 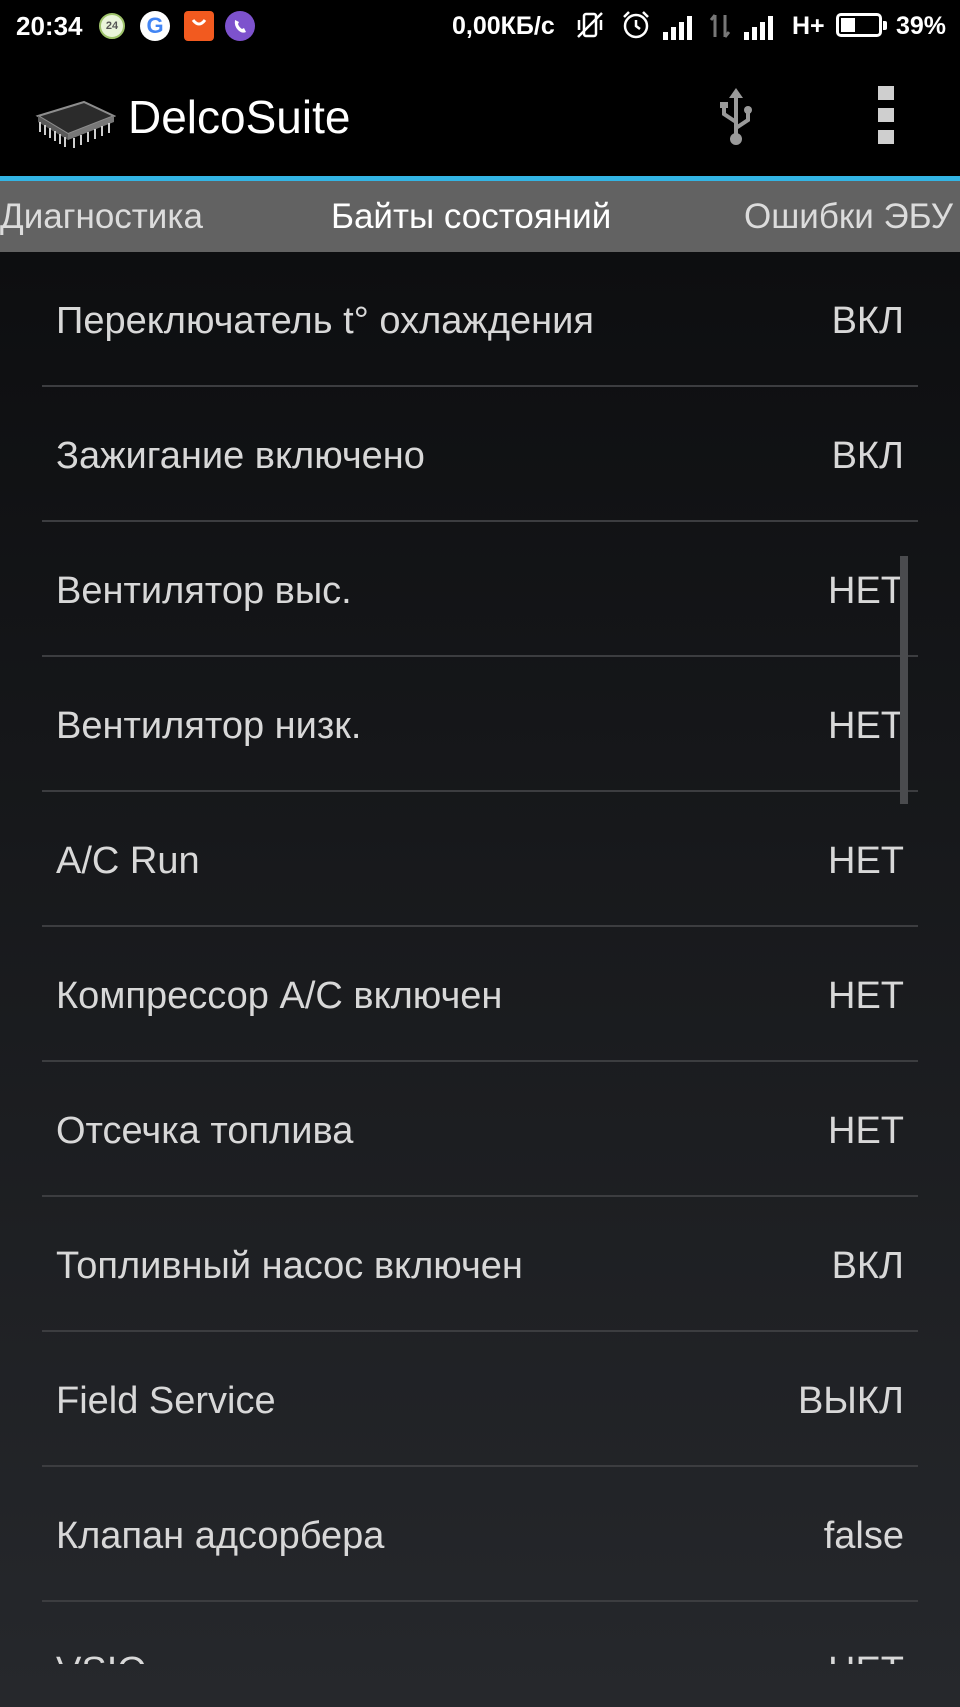 I want to click on list-item-label: Отсечка топлива, so click(x=205, y=1131).